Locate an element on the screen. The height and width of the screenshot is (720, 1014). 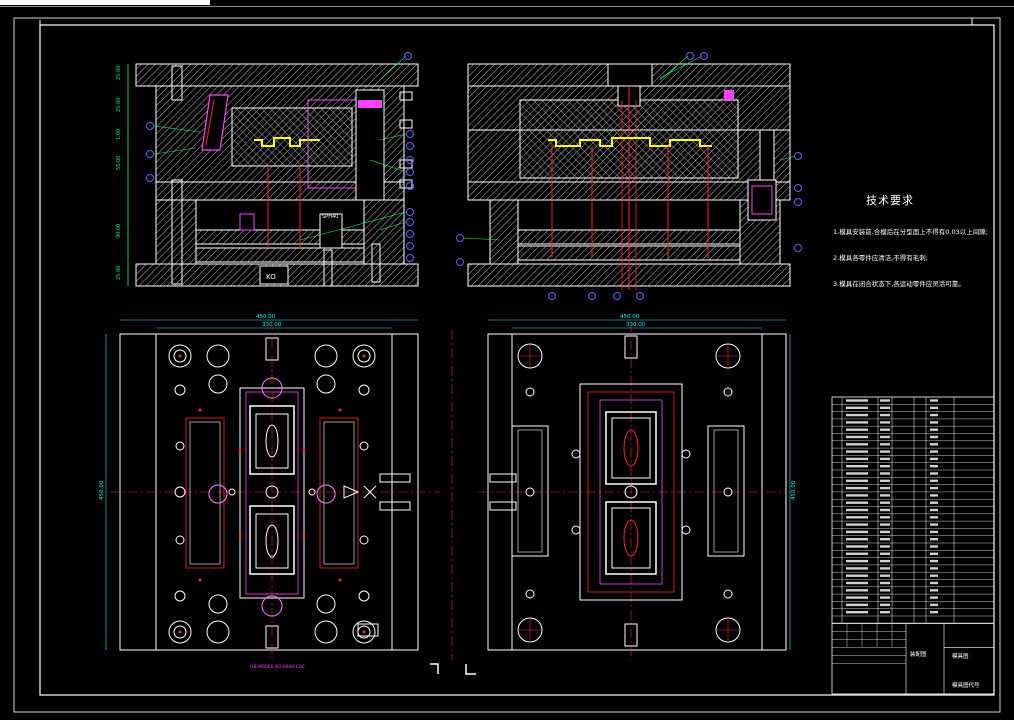
dim-top-right-inner: 330.00 is located at coordinates (636, 325).